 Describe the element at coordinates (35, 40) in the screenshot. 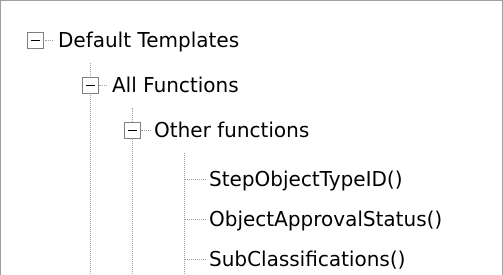

I see `collapse-default-templates-toggle` at that location.